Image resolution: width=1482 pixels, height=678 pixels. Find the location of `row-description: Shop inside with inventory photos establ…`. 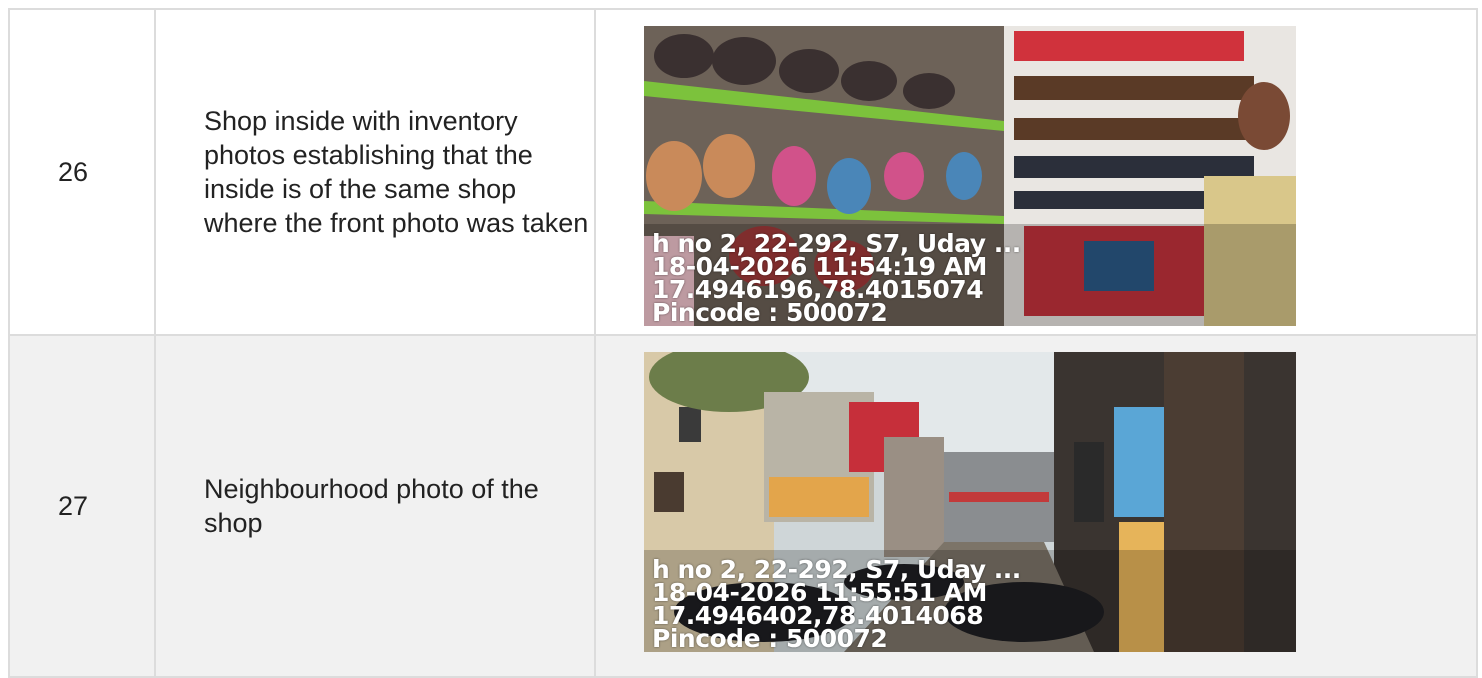

row-description: Shop inside with inventory photos establ… is located at coordinates (396, 172).